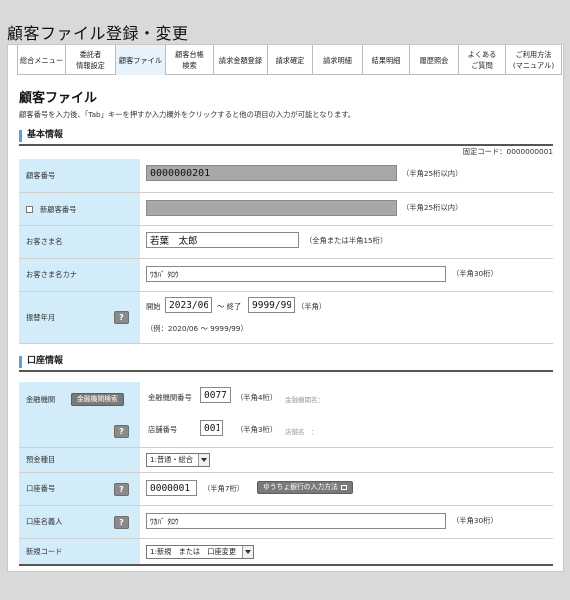  I want to click on page-heading: 顧客ファイル, so click(58, 98).